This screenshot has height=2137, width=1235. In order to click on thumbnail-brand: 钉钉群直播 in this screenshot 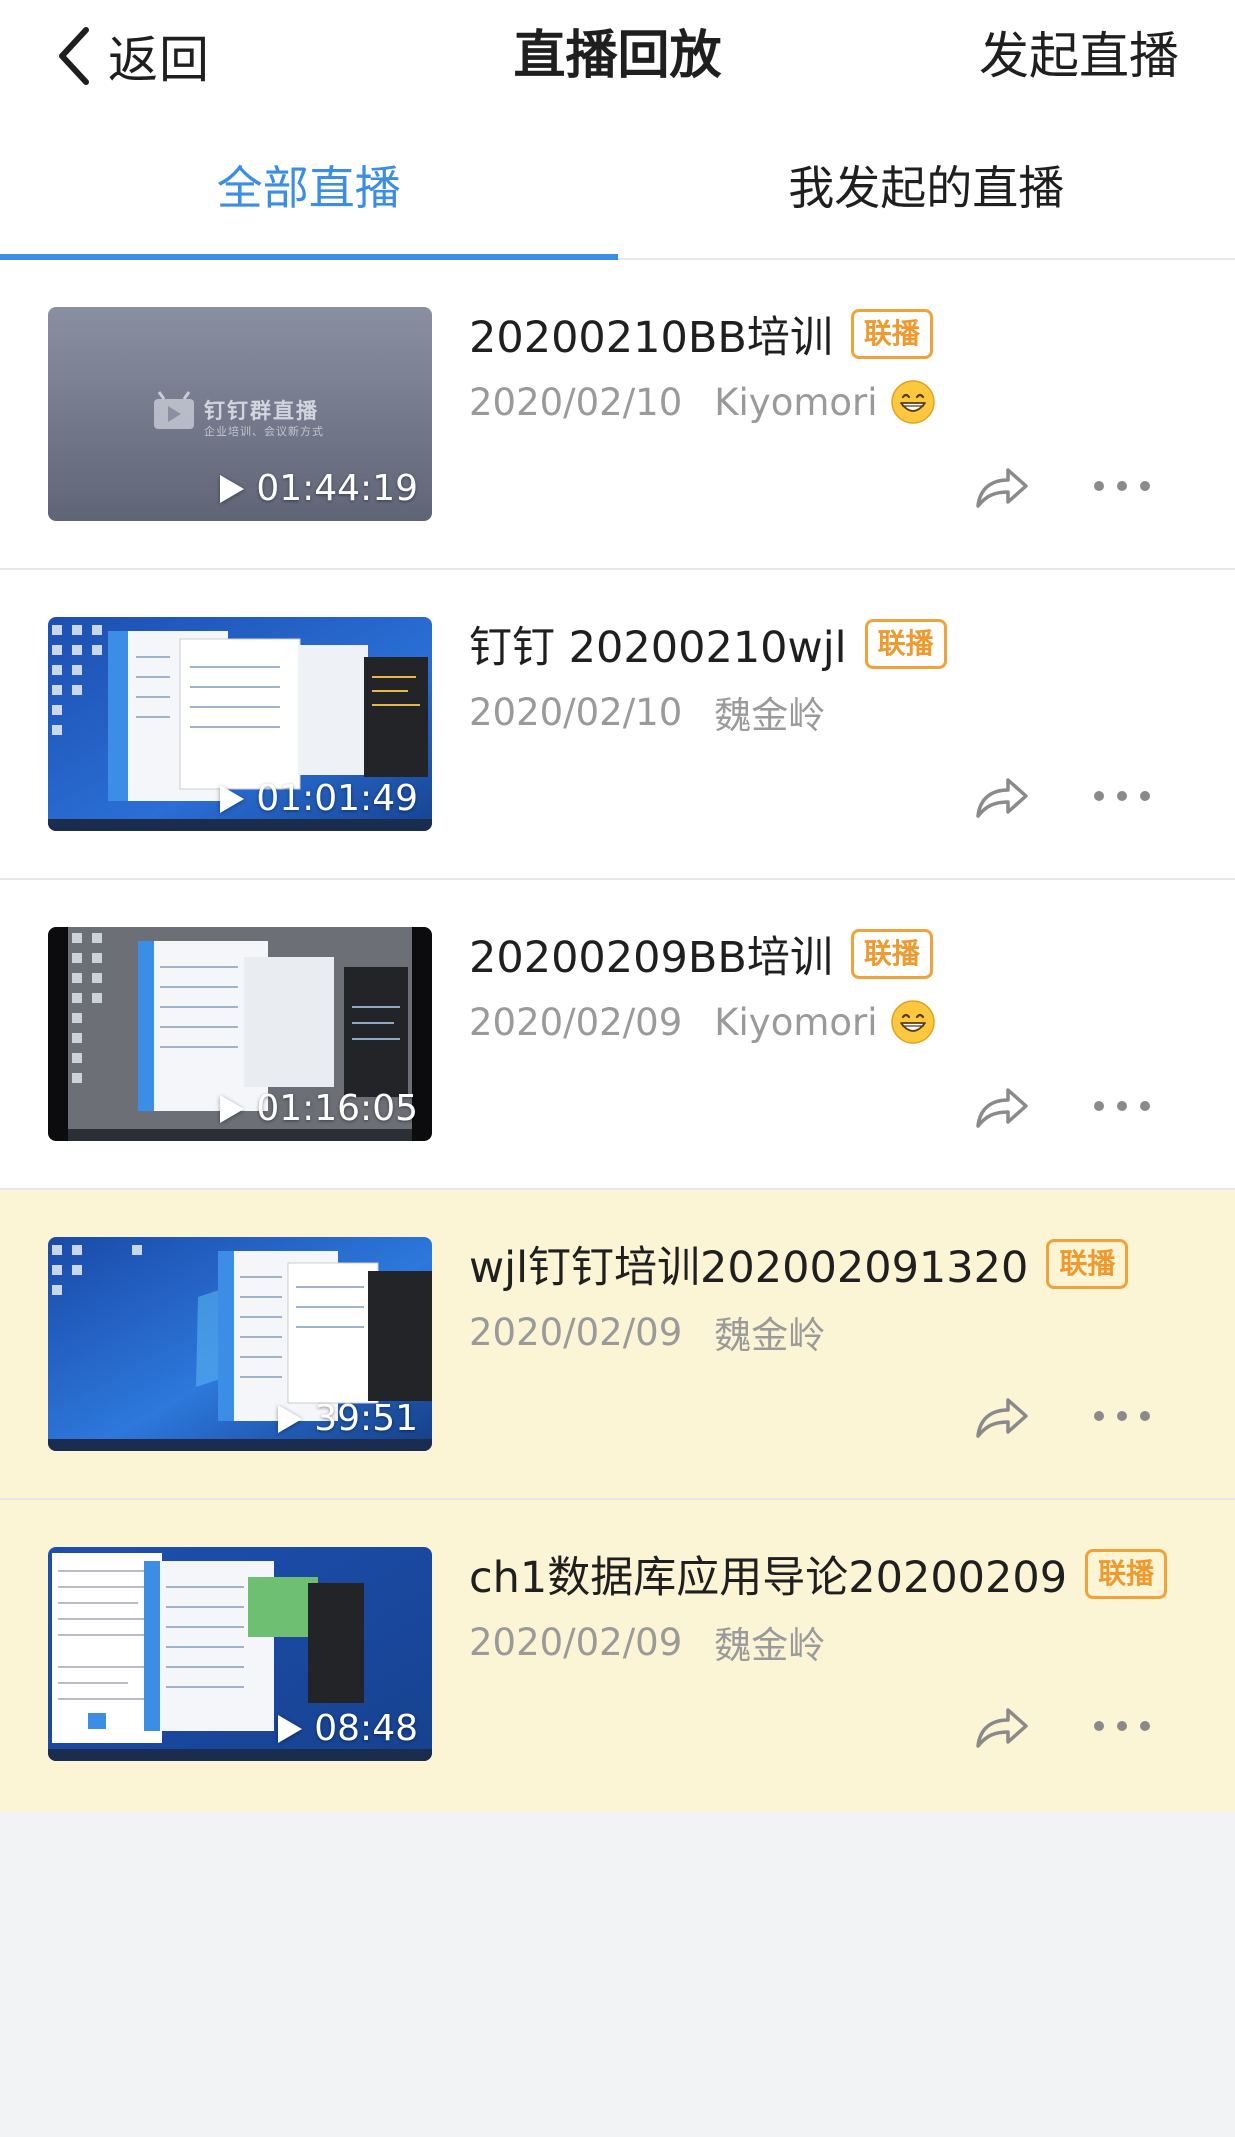, I will do `click(261, 411)`.